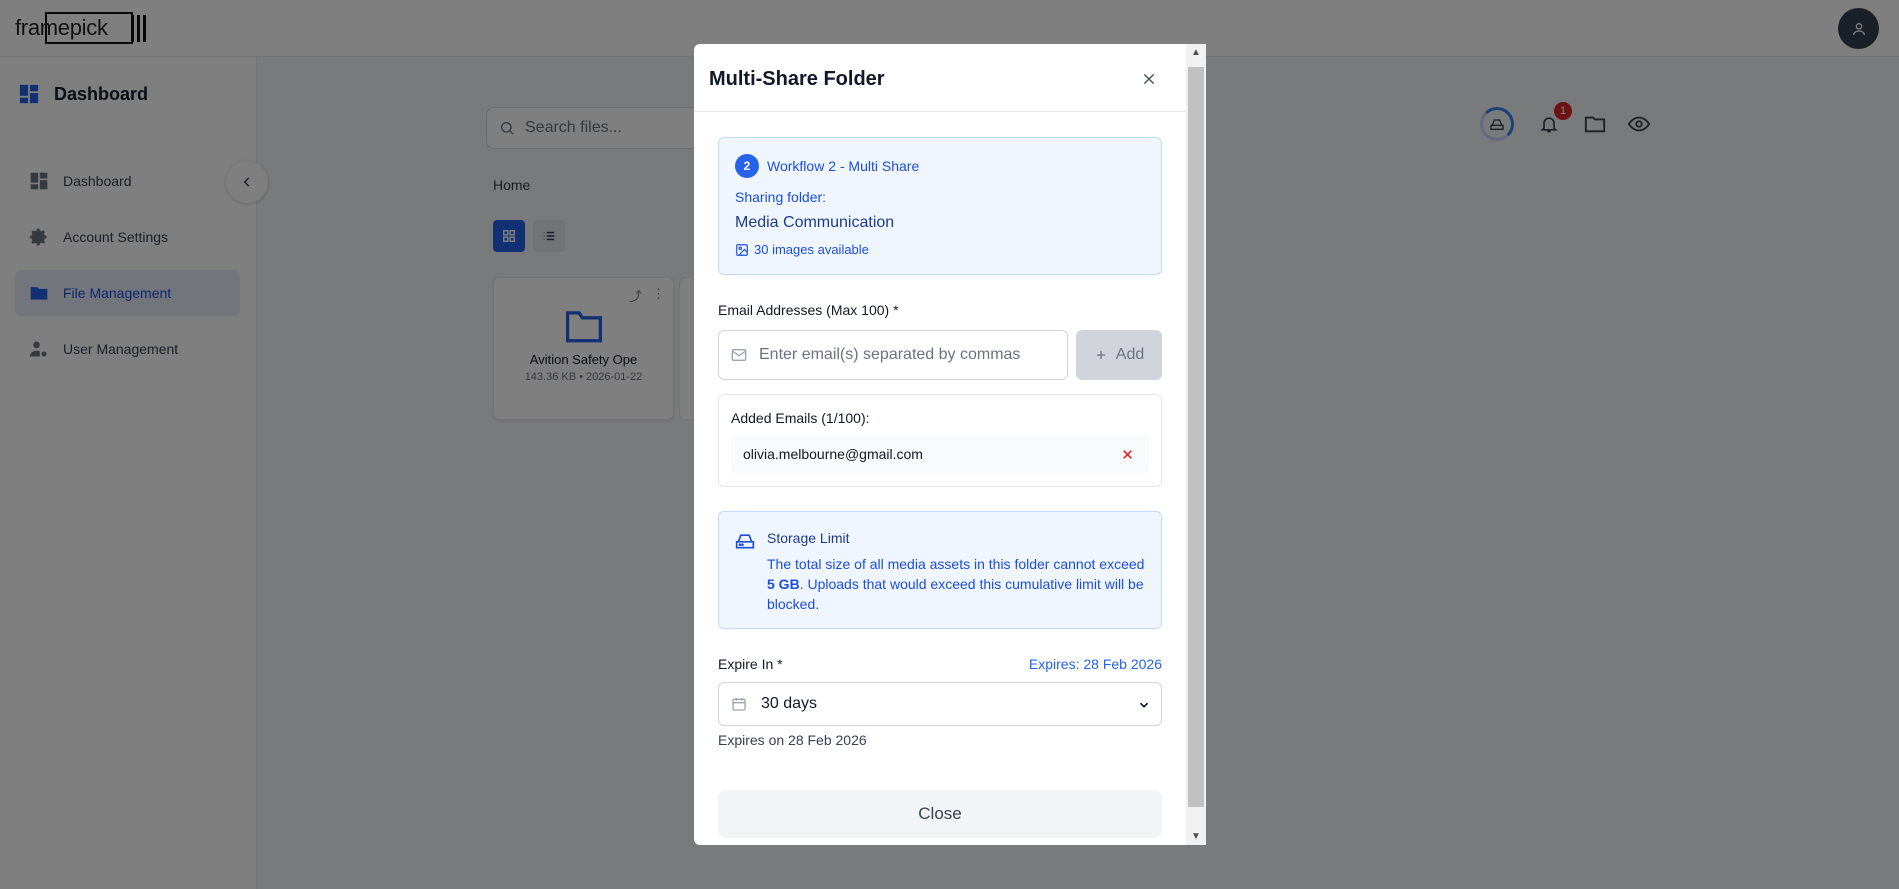 This screenshot has height=889, width=1899. What do you see at coordinates (904, 355) in the screenshot?
I see `email-input` at bounding box center [904, 355].